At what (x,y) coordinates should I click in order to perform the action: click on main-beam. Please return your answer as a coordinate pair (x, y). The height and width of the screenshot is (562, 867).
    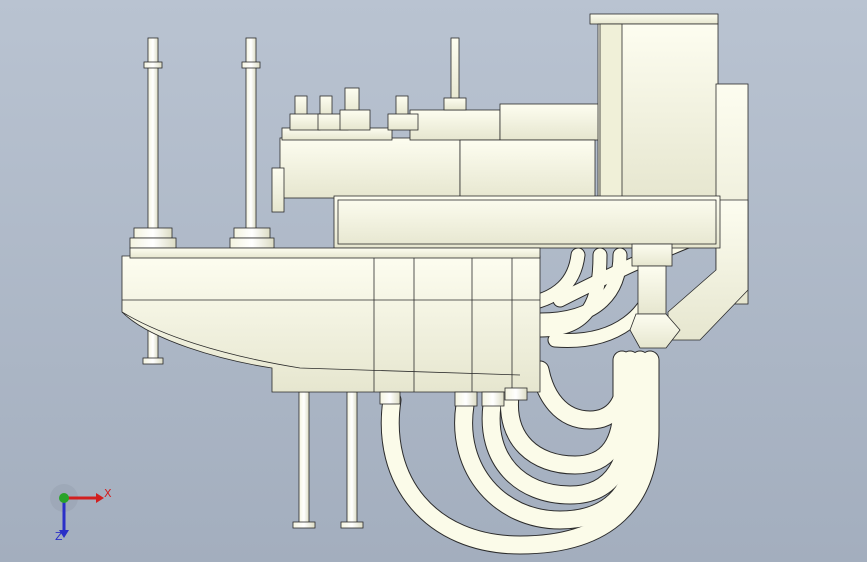
    Looking at the image, I should click on (527, 222).